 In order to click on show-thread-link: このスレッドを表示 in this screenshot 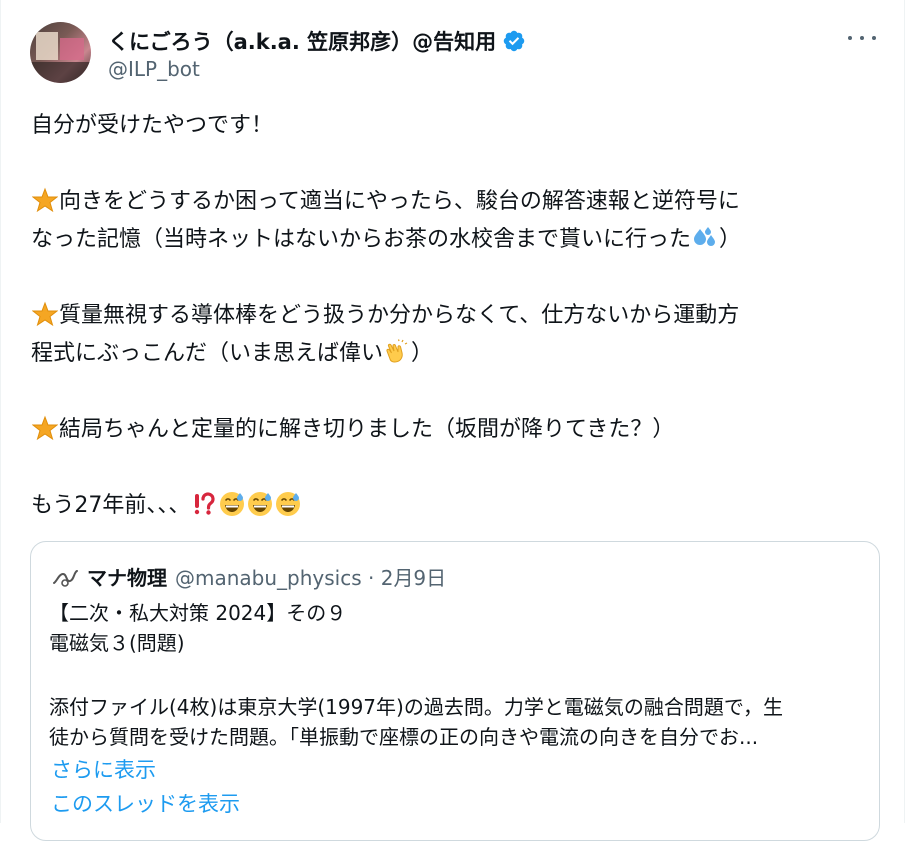, I will do `click(145, 803)`.